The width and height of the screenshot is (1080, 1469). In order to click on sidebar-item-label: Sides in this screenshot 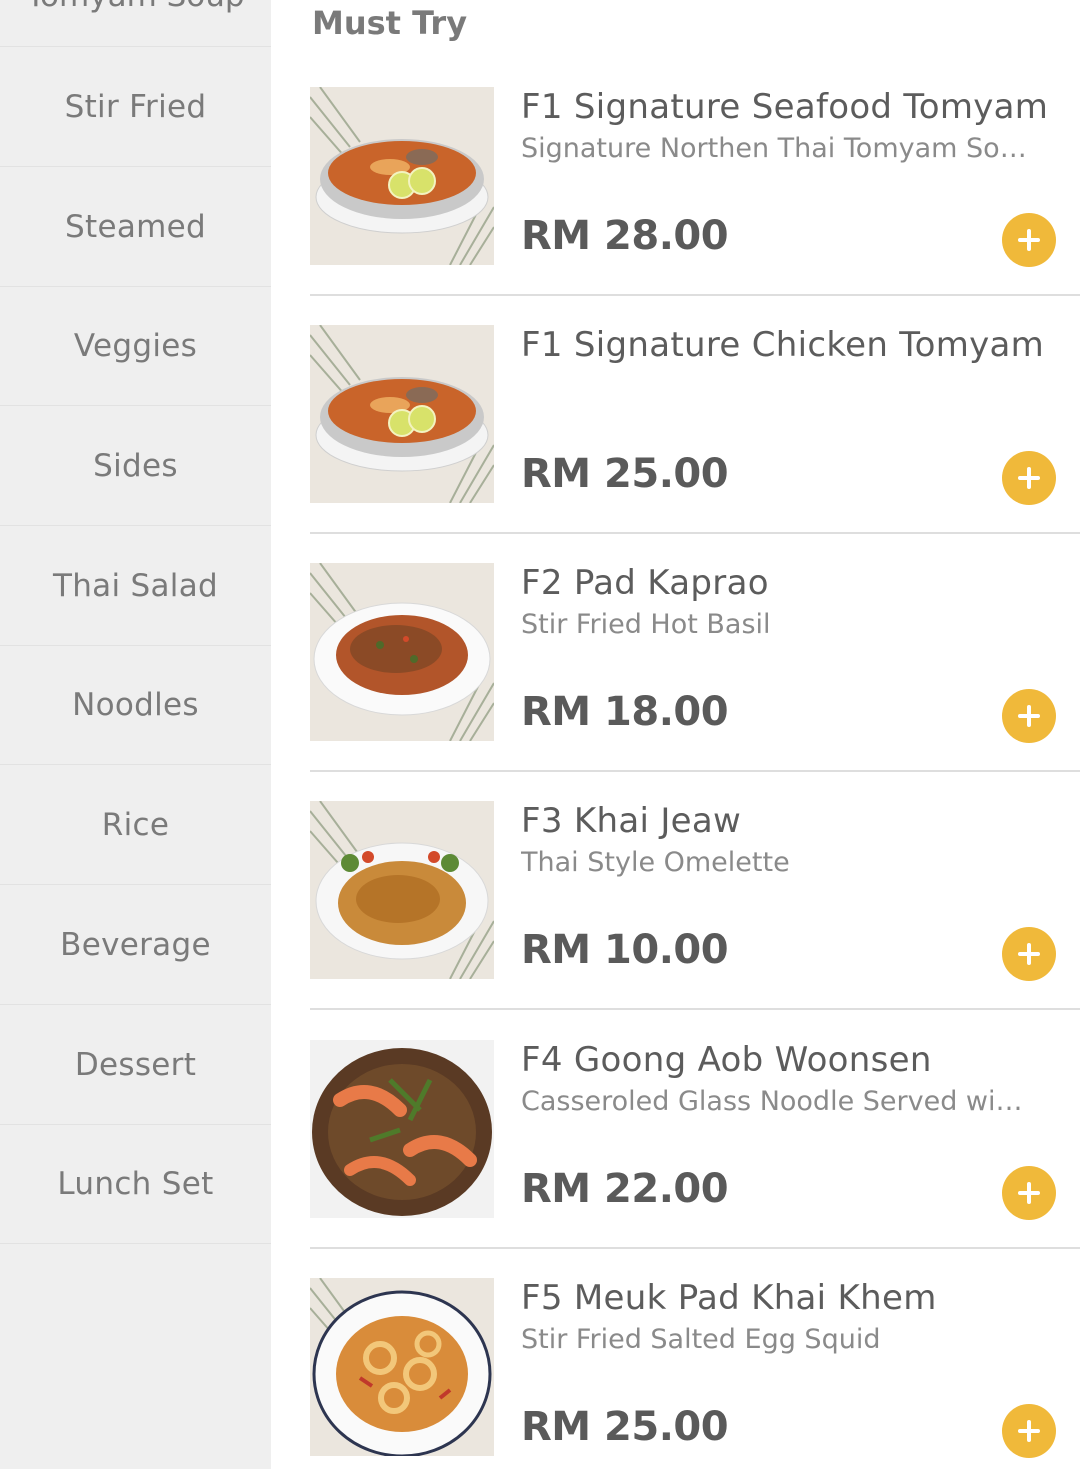, I will do `click(135, 465)`.